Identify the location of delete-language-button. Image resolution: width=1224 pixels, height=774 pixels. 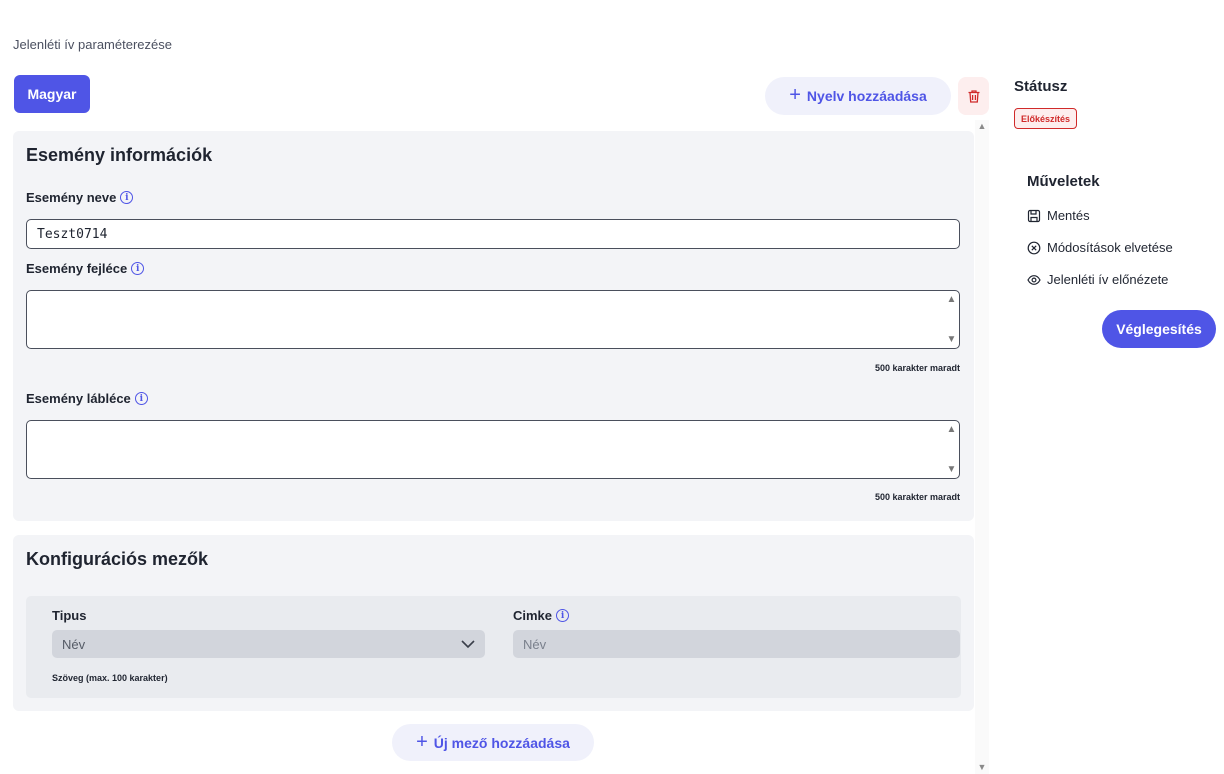
(973, 96).